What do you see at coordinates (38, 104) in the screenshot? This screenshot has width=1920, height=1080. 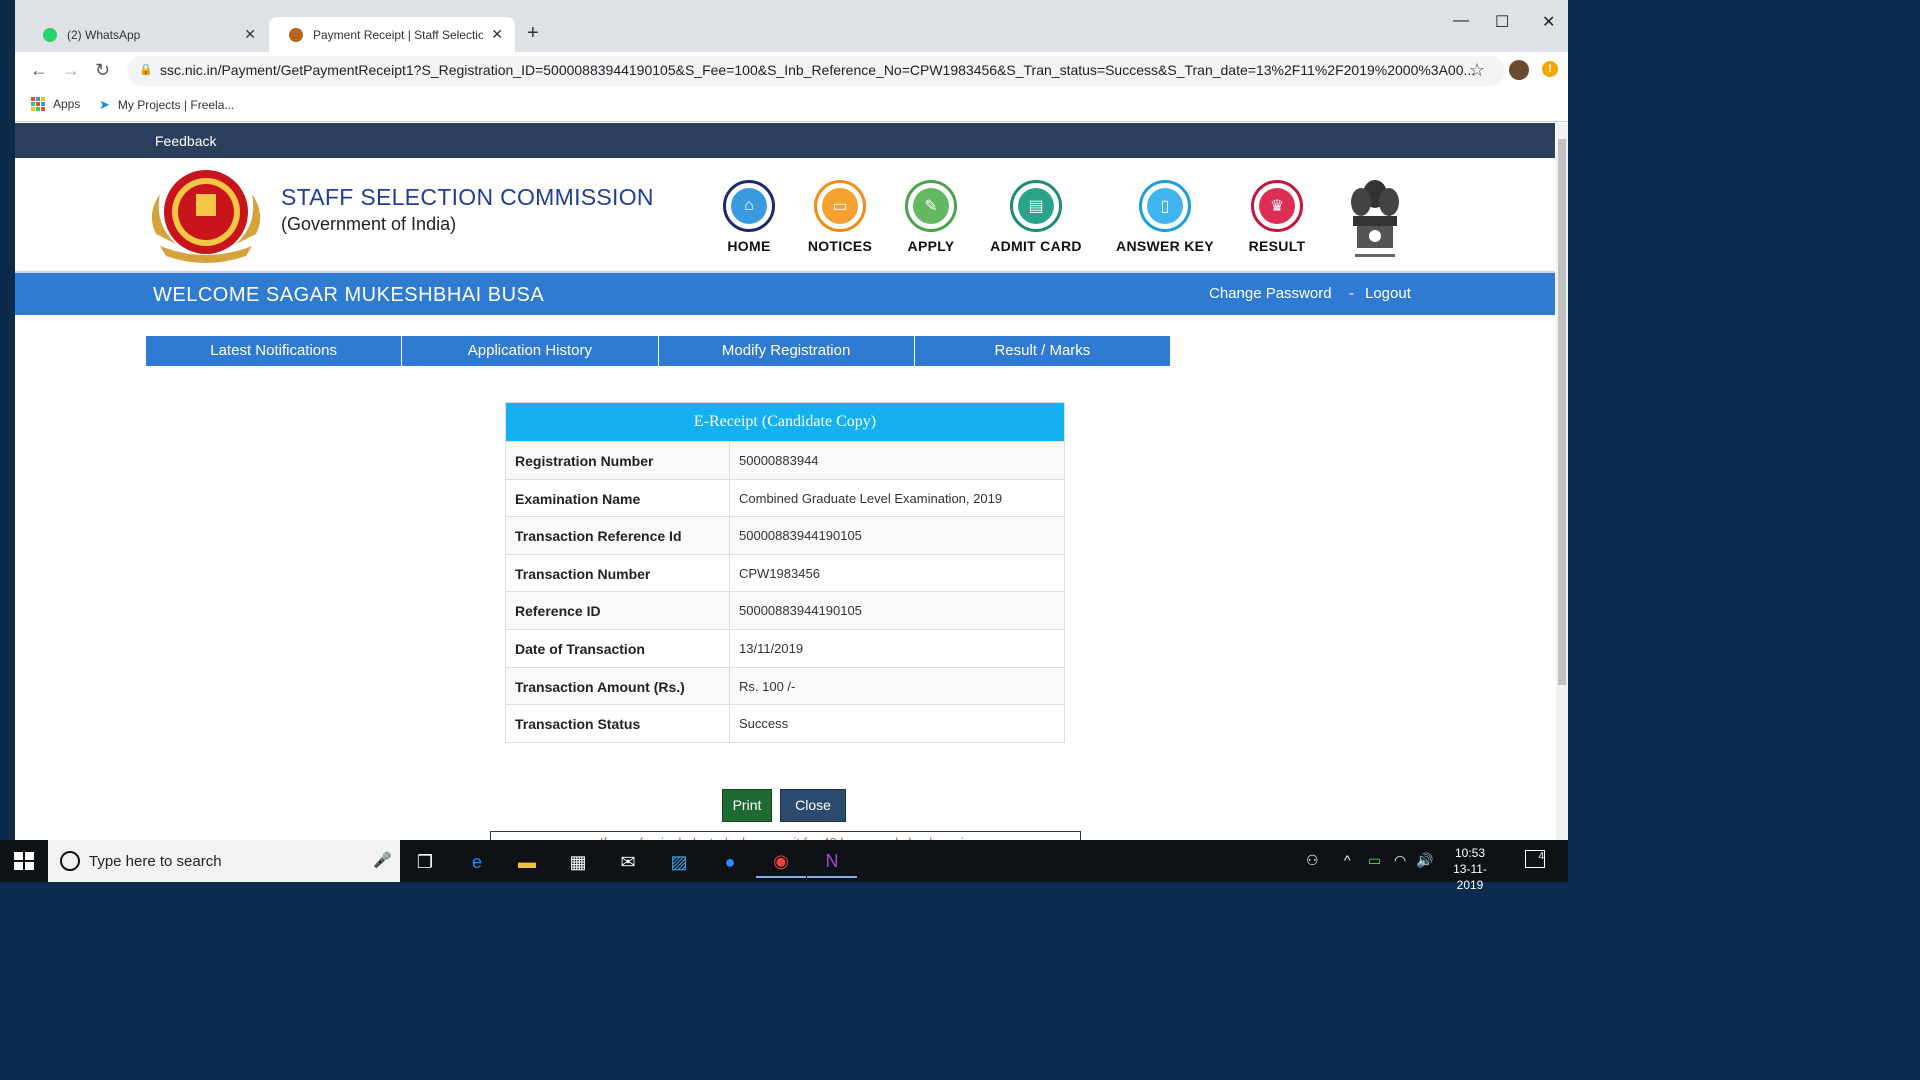 I see `apps-grid-icon` at bounding box center [38, 104].